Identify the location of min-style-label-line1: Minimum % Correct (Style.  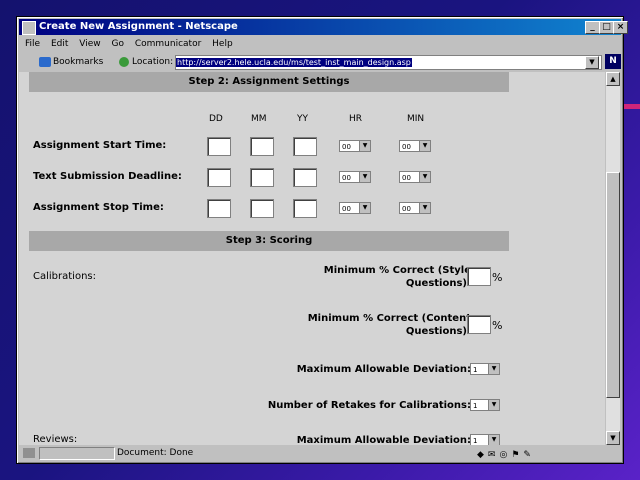
(397, 270).